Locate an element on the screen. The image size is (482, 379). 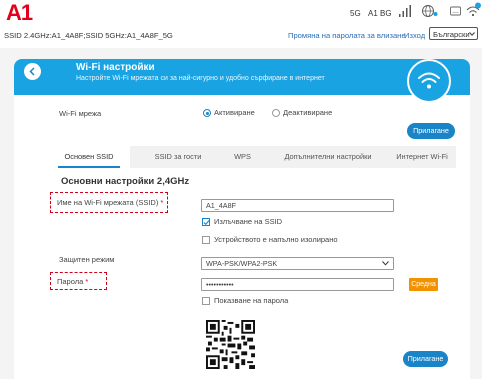
isolation-label: Устройството е напълно изолирано is located at coordinates (276, 239).